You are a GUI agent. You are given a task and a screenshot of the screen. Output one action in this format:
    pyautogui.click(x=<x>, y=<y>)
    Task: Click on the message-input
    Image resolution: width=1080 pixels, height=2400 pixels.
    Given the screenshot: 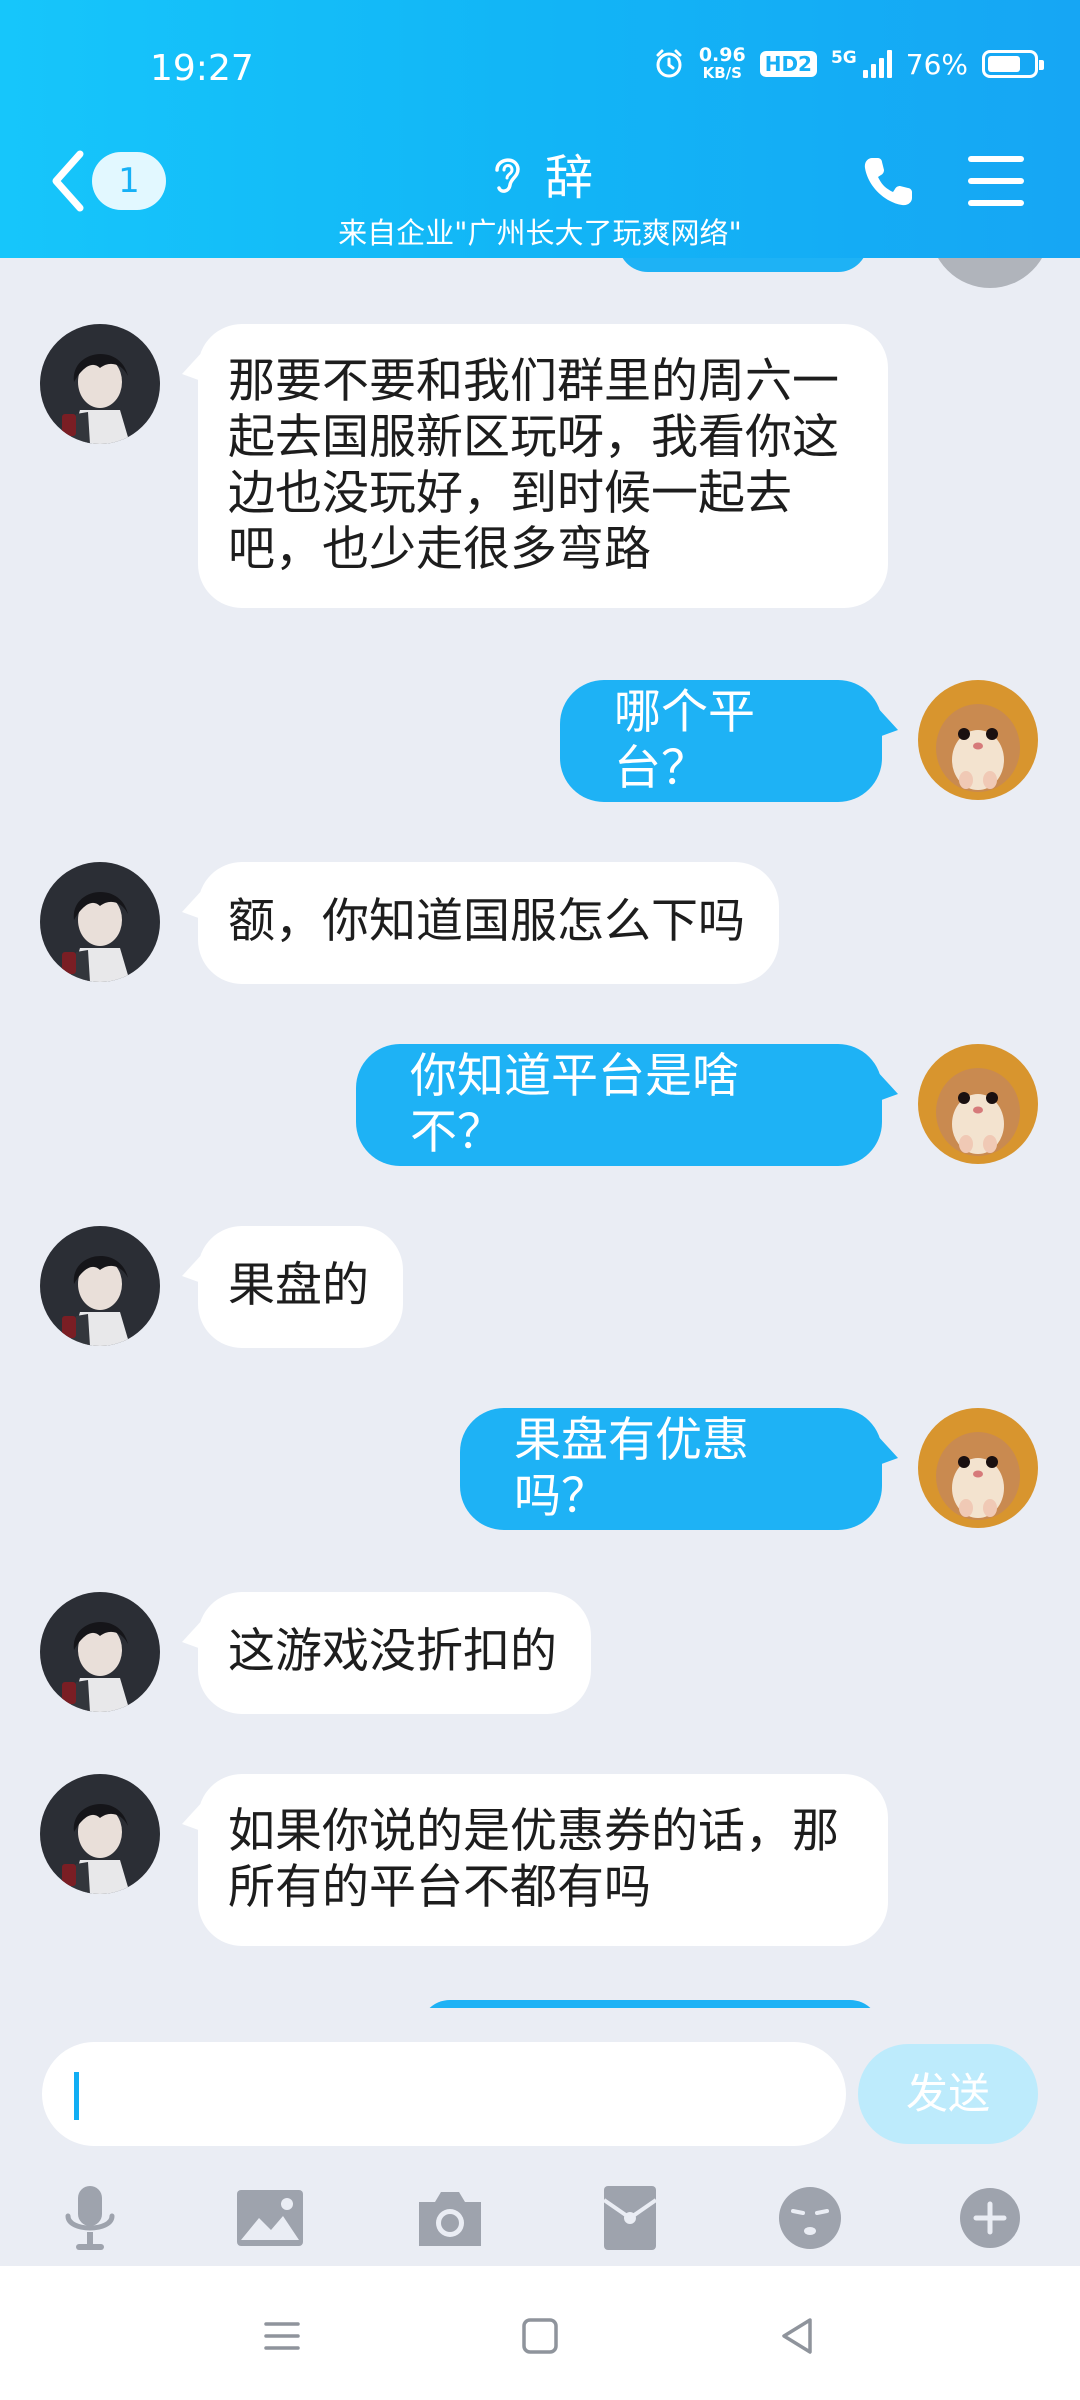 What is the action you would take?
    pyautogui.click(x=444, y=2094)
    